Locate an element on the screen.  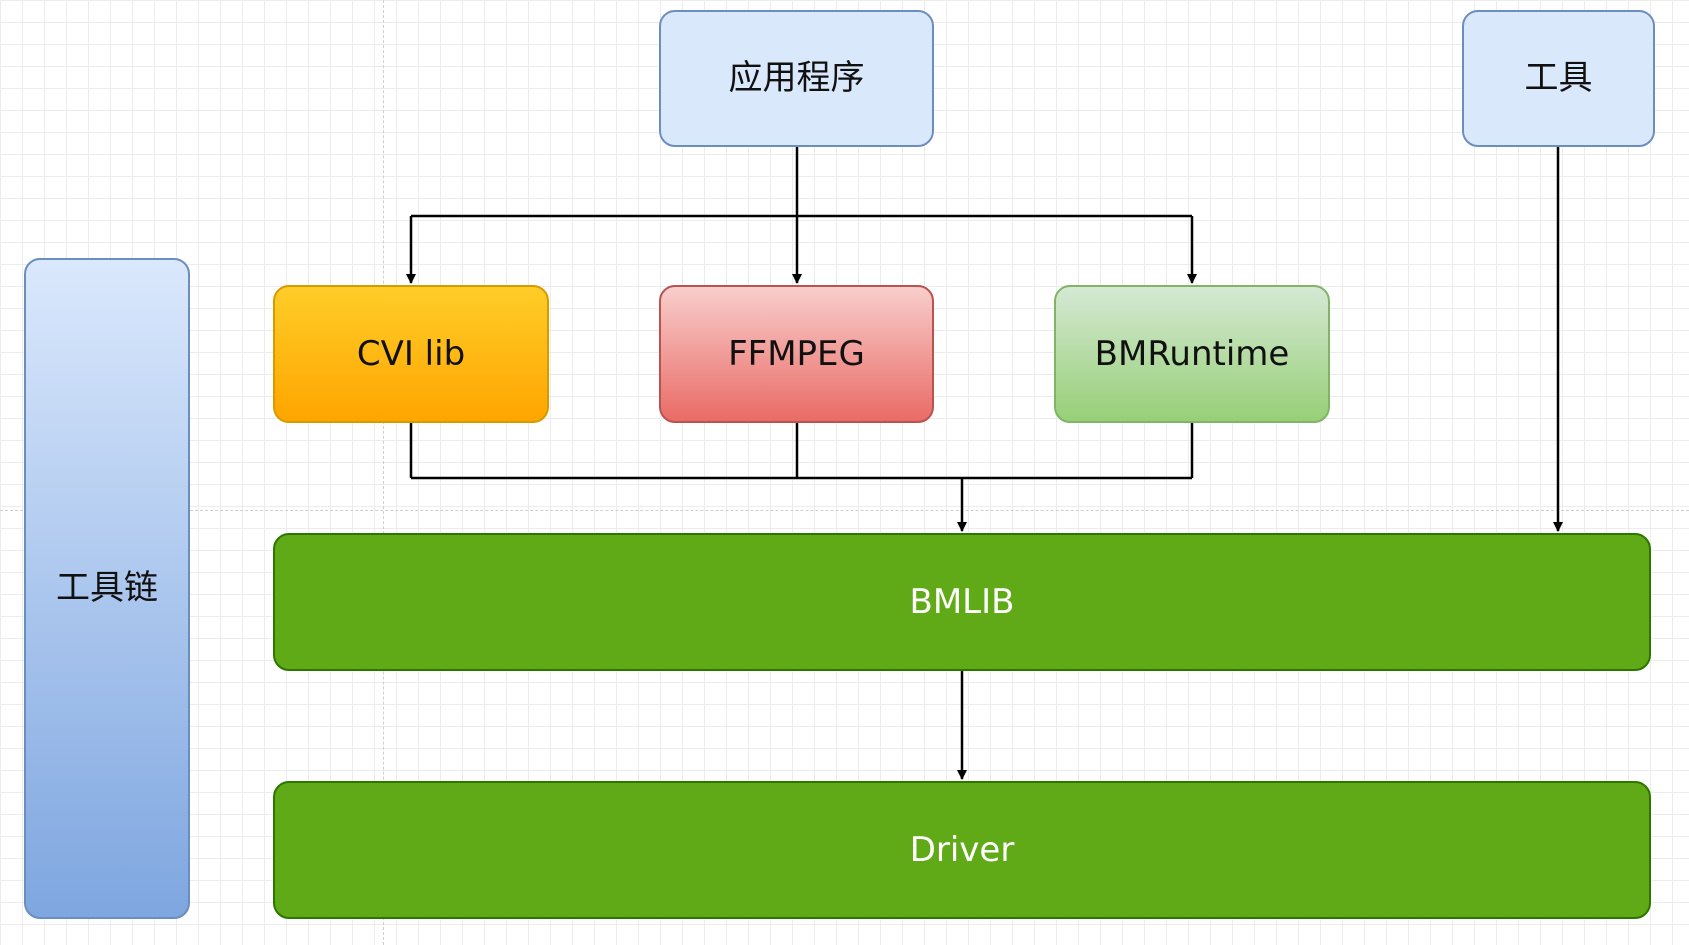
toolchain-label: 工具链 is located at coordinates (107, 588).